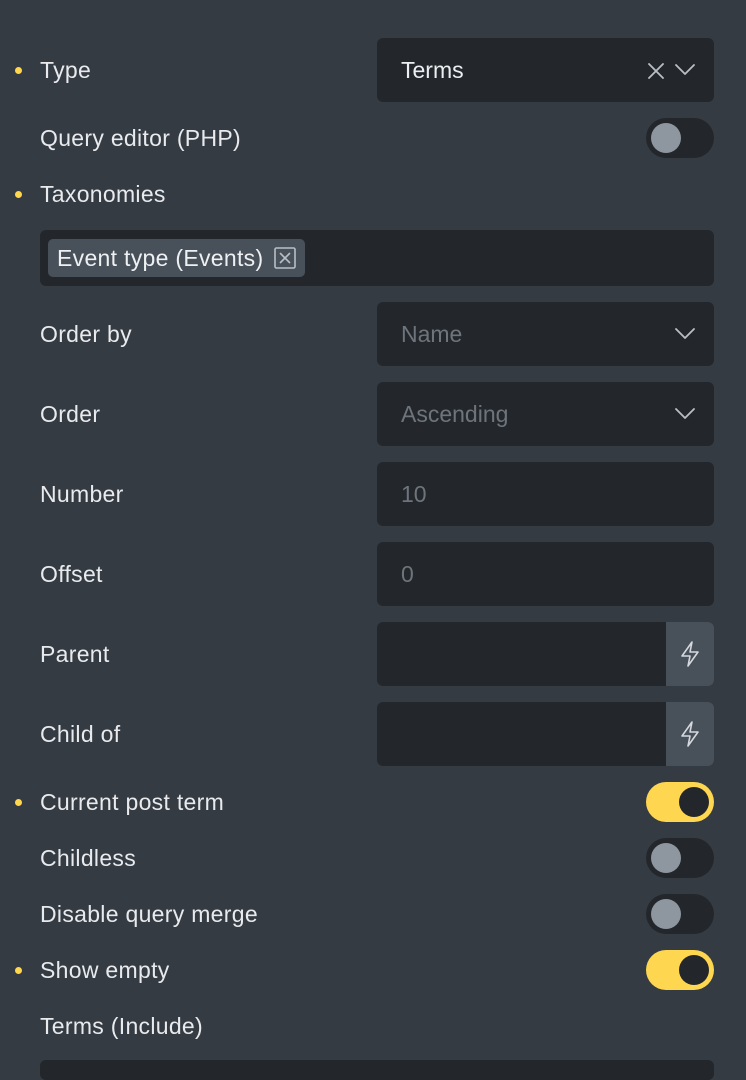 Image resolution: width=746 pixels, height=1080 pixels. I want to click on taxonomies-label: Taxonomies, so click(103, 194).